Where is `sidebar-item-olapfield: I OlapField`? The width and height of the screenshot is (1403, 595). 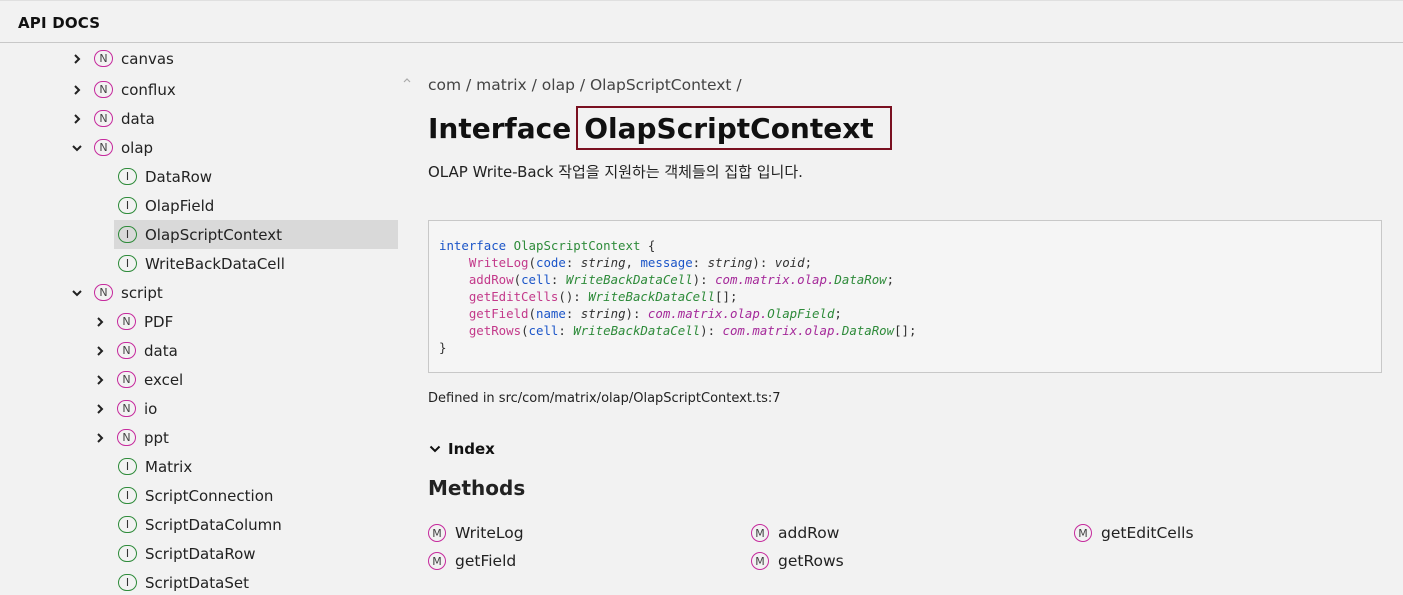 sidebar-item-olapfield: I OlapField is located at coordinates (164, 205).